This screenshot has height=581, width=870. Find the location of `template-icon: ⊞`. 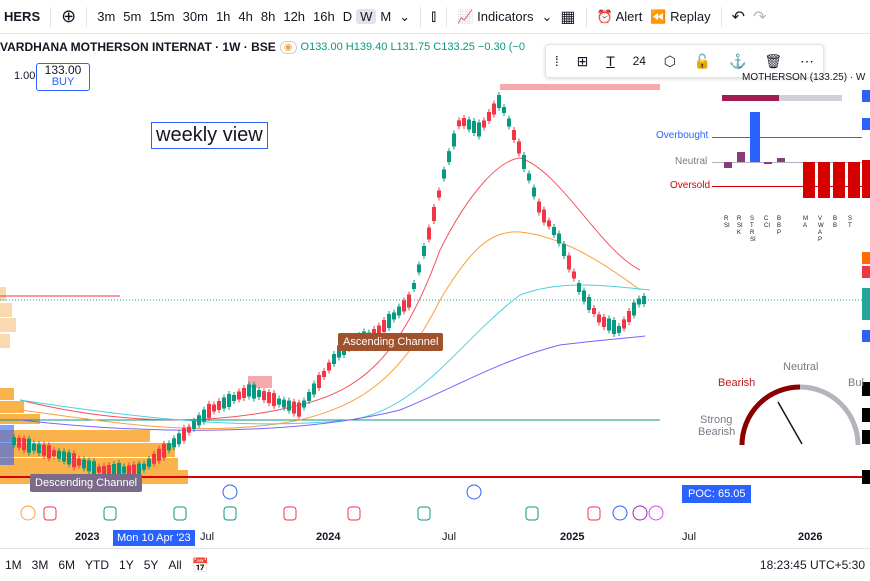

template-icon: ⊞ is located at coordinates (583, 61).